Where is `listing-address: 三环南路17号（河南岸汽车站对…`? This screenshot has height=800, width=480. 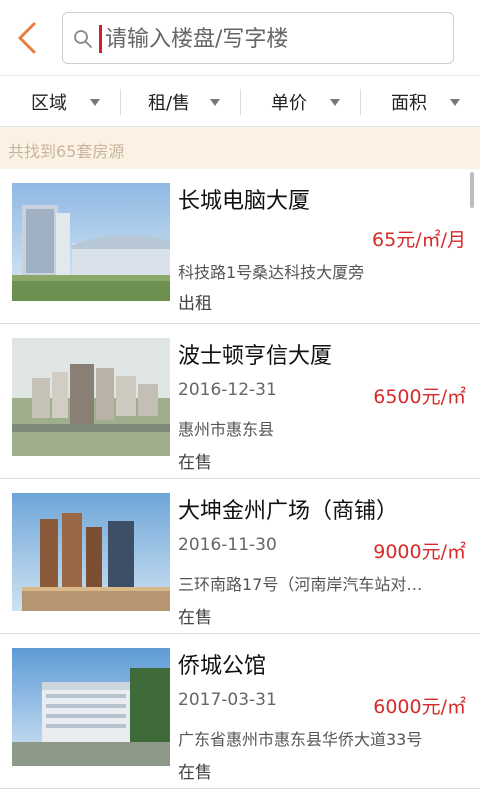 listing-address: 三环南路17号（河南岸汽车站对… is located at coordinates (300, 584).